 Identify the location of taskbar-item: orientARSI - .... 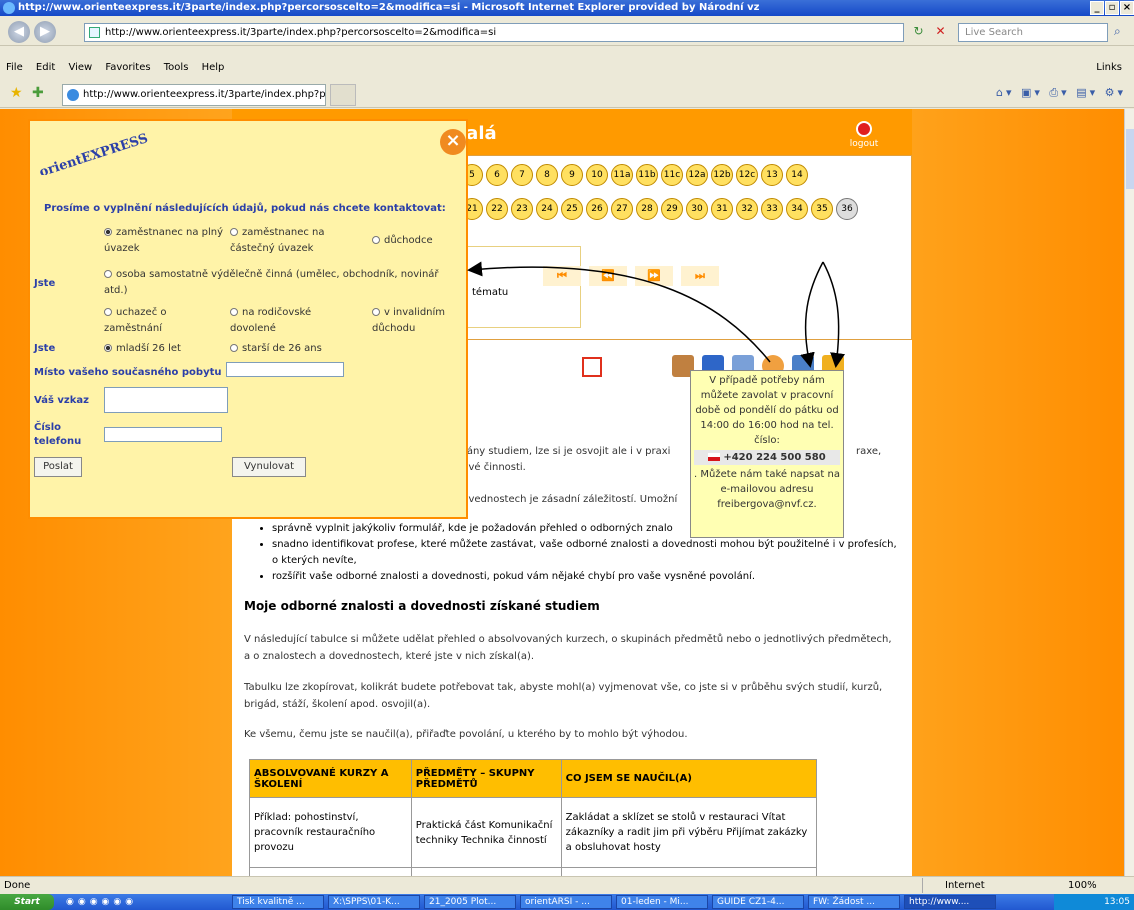
(566, 902).